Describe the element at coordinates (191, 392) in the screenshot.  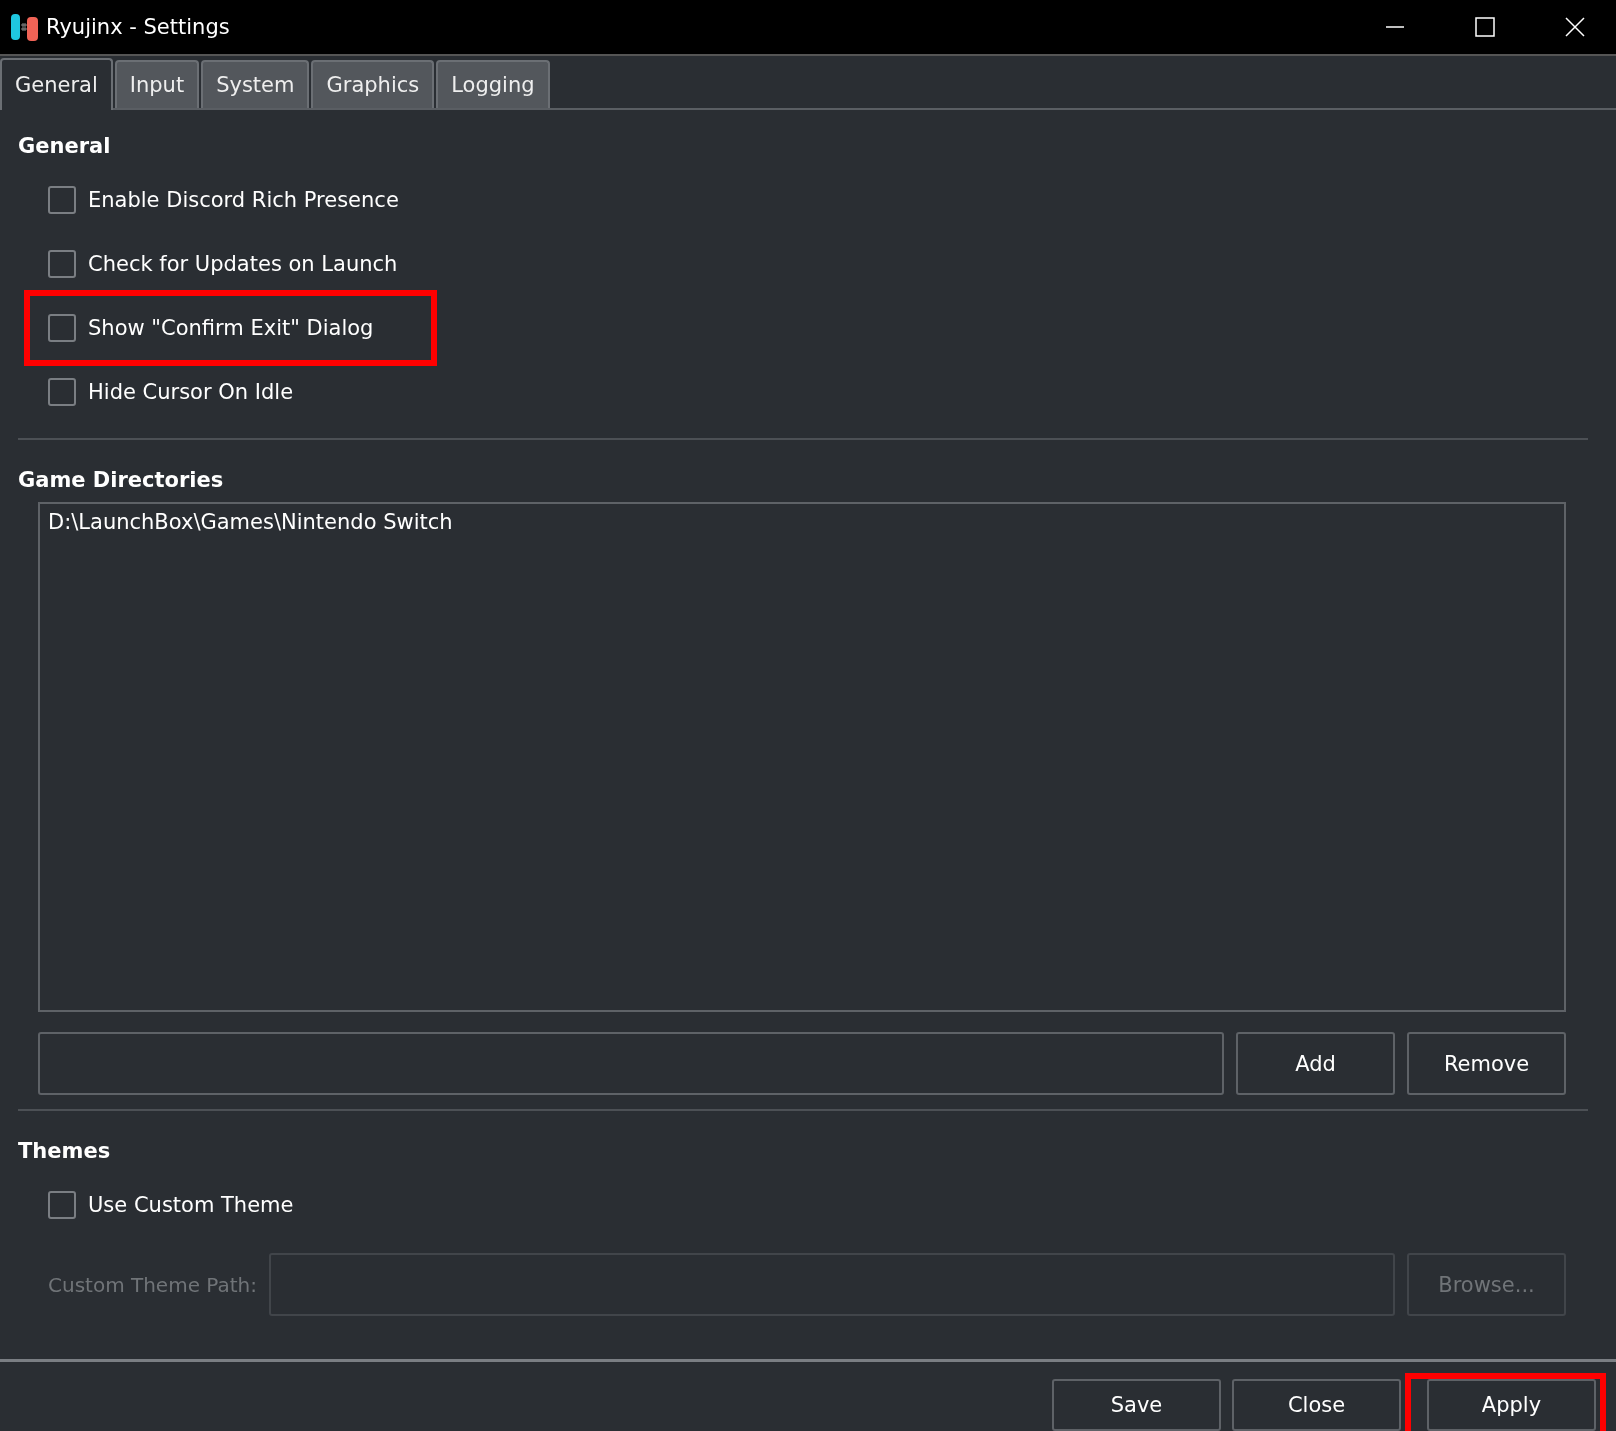
I see `checkbox-label: Hide Cursor On Idle` at that location.